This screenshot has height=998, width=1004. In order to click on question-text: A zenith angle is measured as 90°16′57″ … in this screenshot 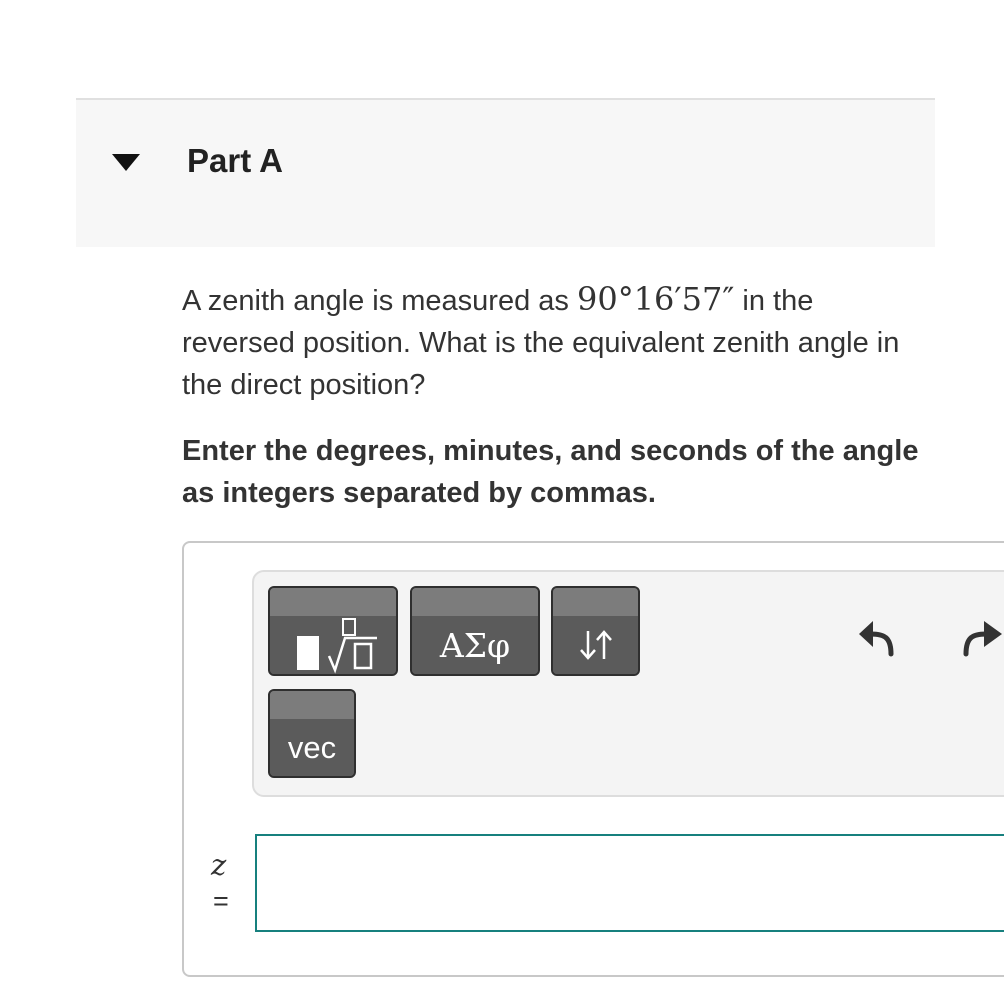, I will do `click(552, 342)`.